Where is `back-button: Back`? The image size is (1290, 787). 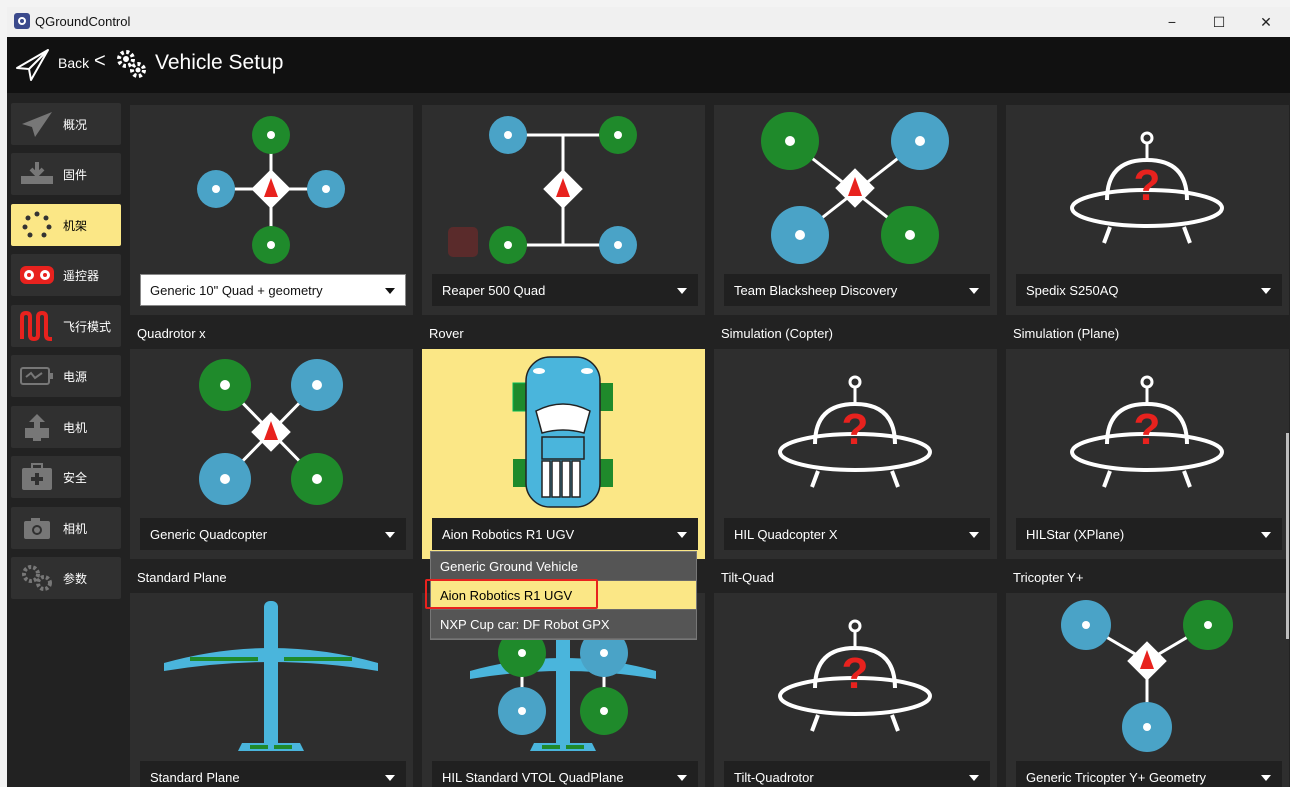
back-button: Back is located at coordinates (73, 63).